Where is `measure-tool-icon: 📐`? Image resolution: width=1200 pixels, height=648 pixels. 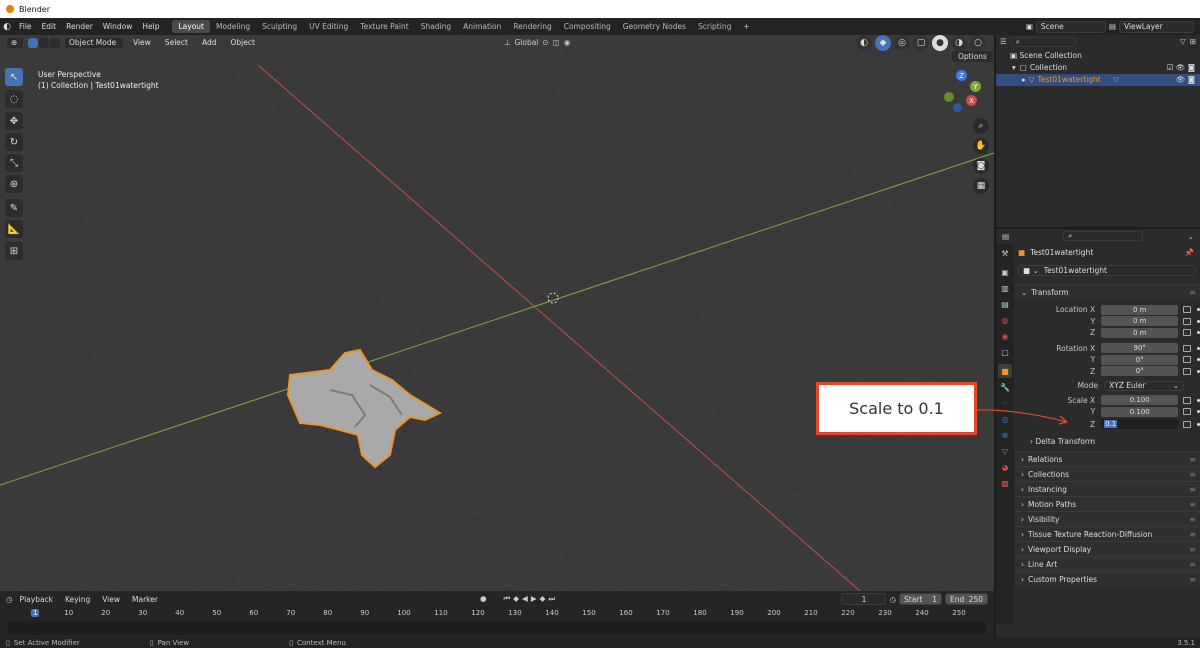 measure-tool-icon: 📐 is located at coordinates (14, 229).